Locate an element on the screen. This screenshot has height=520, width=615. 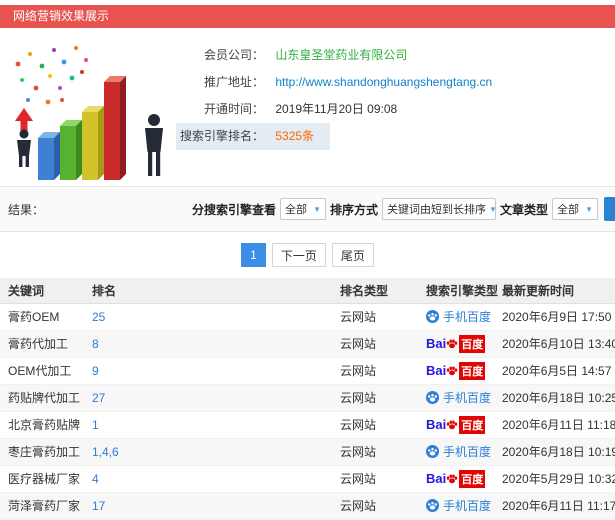
table-row: OEM代加工 9 云网站 Bai 百度 2020年6月5日 14:57 is located at coordinates (307, 371).